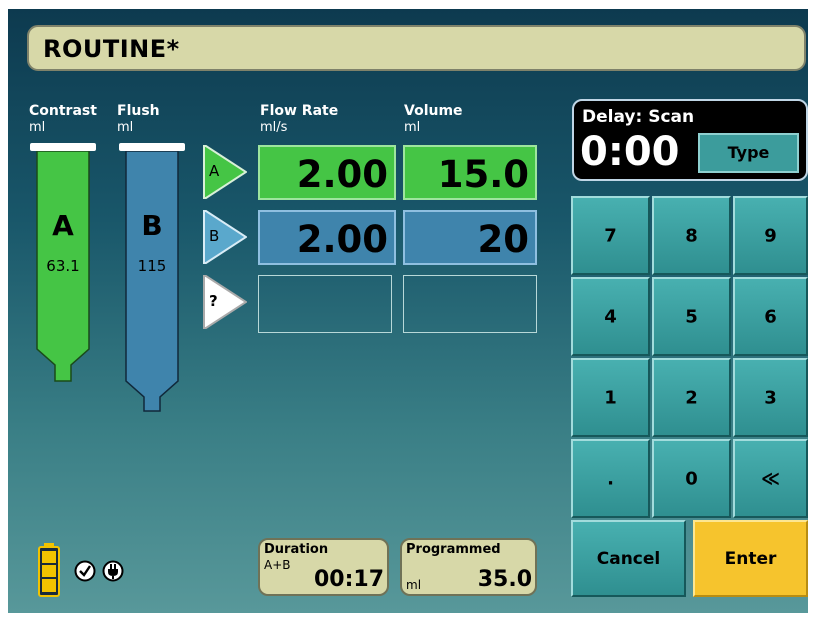 This screenshot has height=617, width=816. What do you see at coordinates (504, 579) in the screenshot?
I see `programmed-value: 35.0` at bounding box center [504, 579].